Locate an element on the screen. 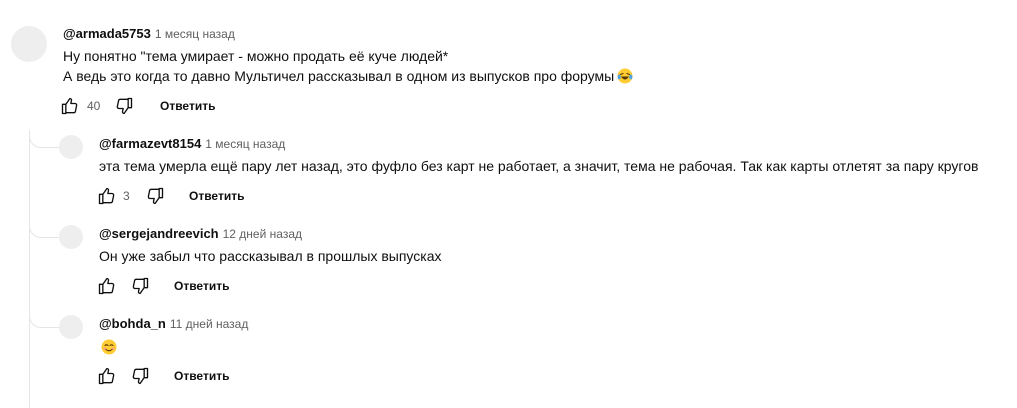 The image size is (1017, 408). reply-thread-line is located at coordinates (29, 269).